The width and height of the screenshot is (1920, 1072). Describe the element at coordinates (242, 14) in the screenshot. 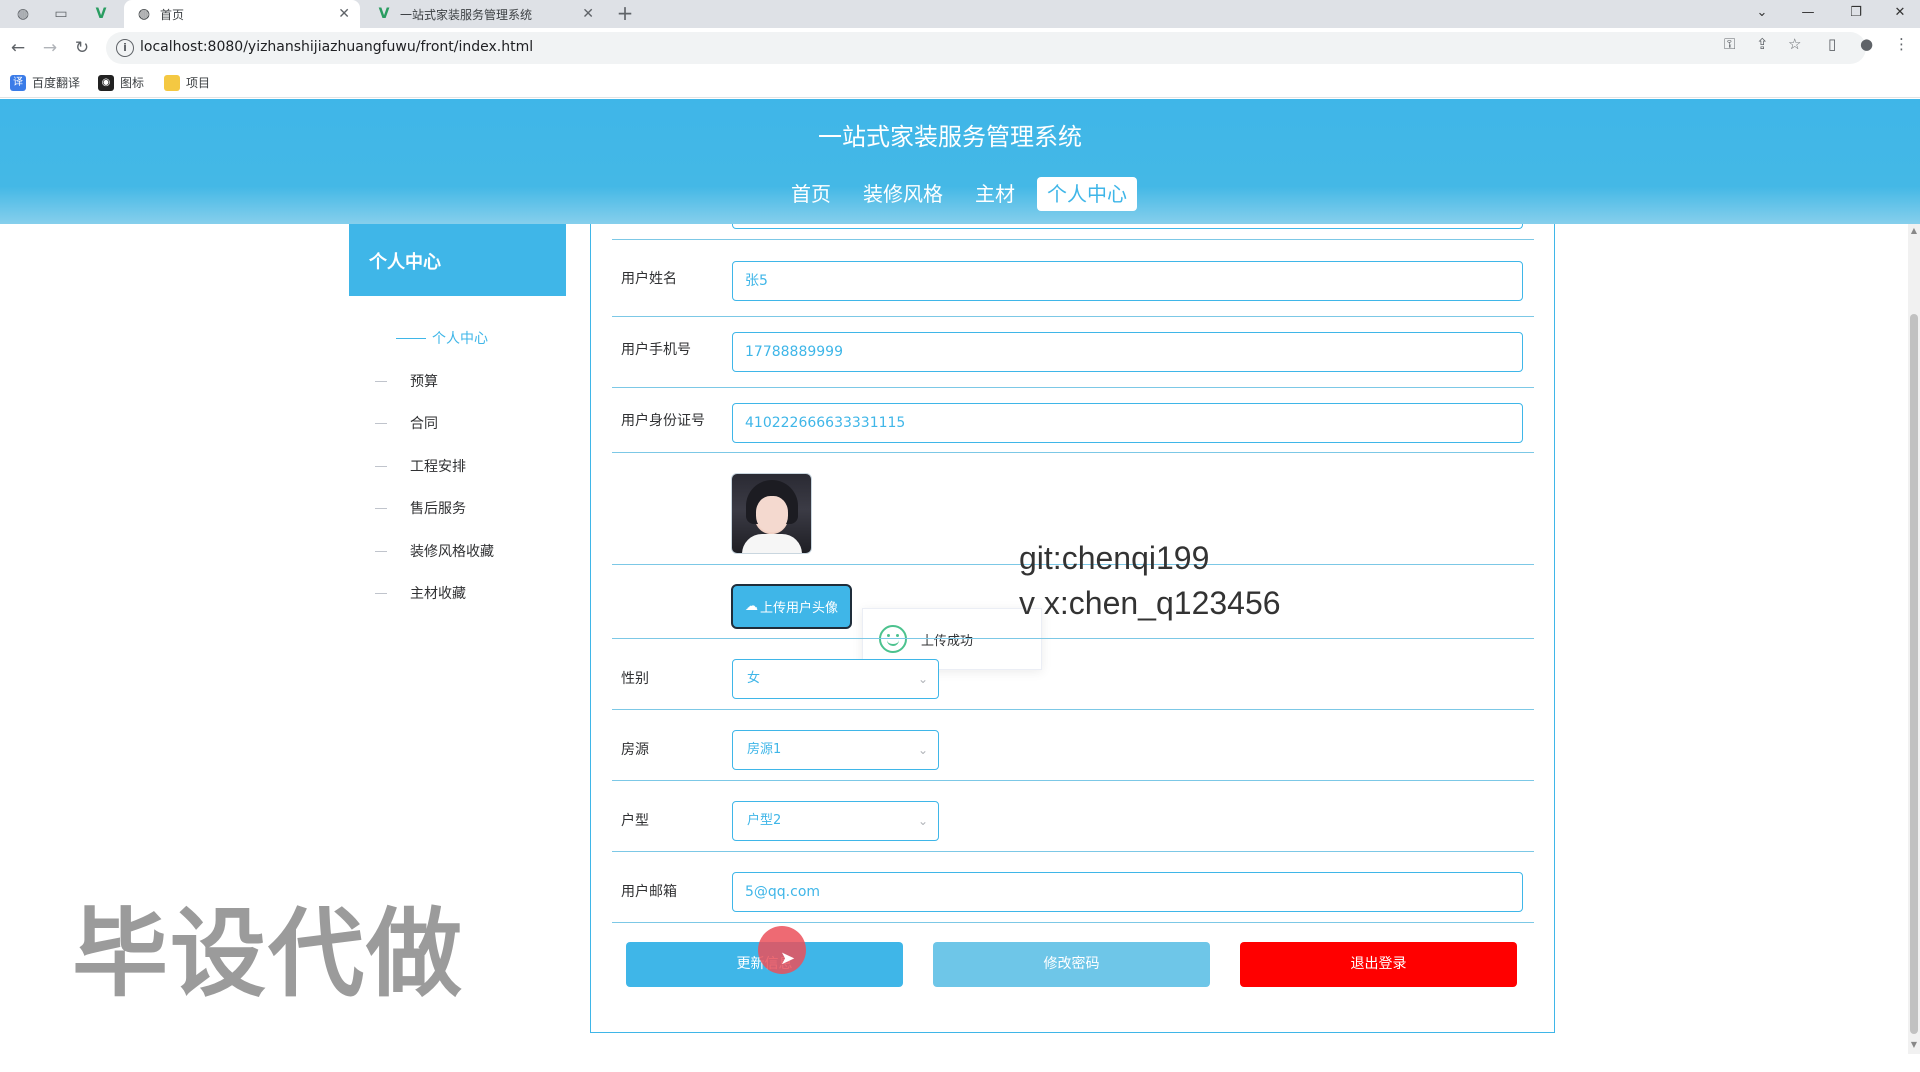

I see `browser-tab-home: ◍ 首页 ✕` at that location.